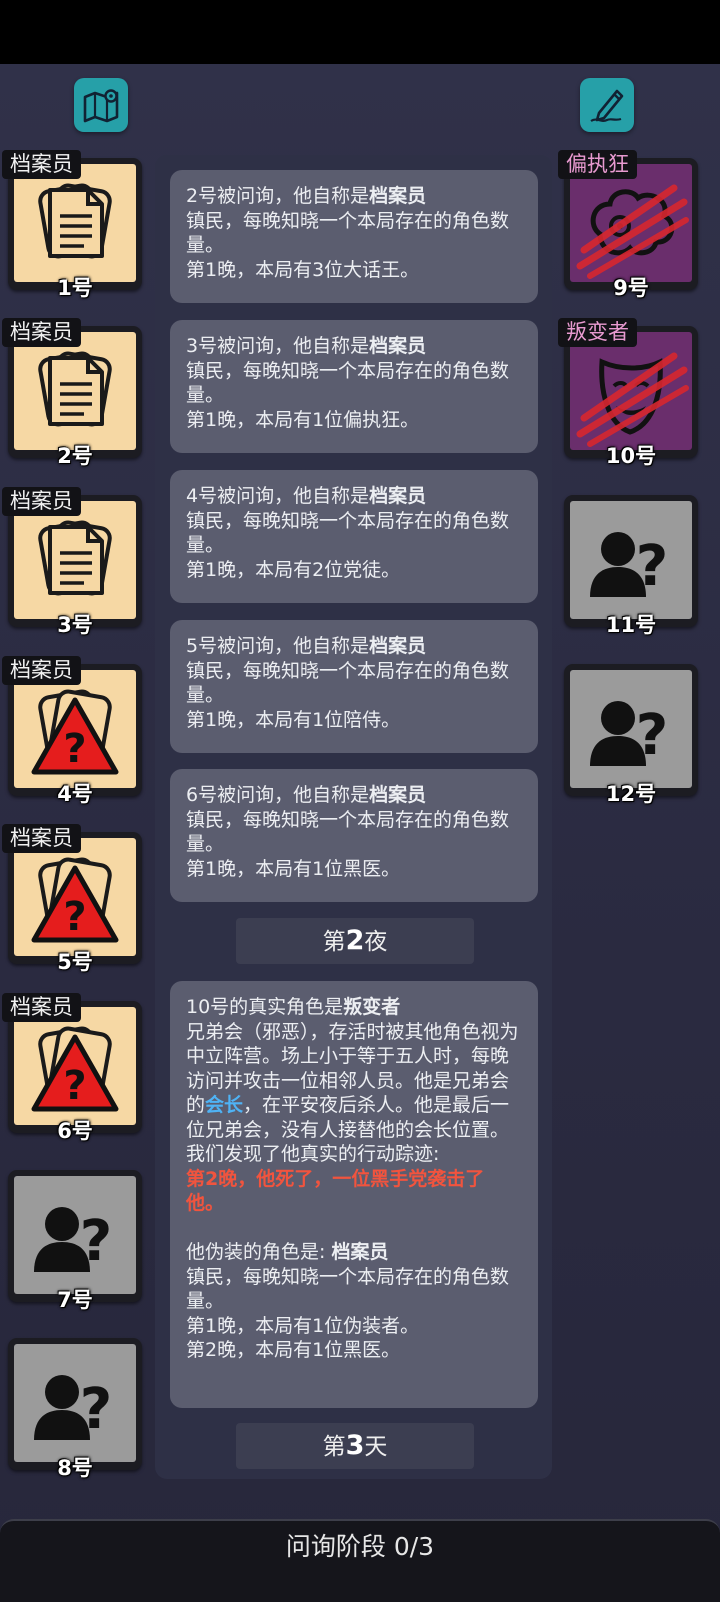  What do you see at coordinates (335, 1191) in the screenshot?
I see `action-trace: 第2晚，他死了，一位黑手党袭击了他。` at bounding box center [335, 1191].